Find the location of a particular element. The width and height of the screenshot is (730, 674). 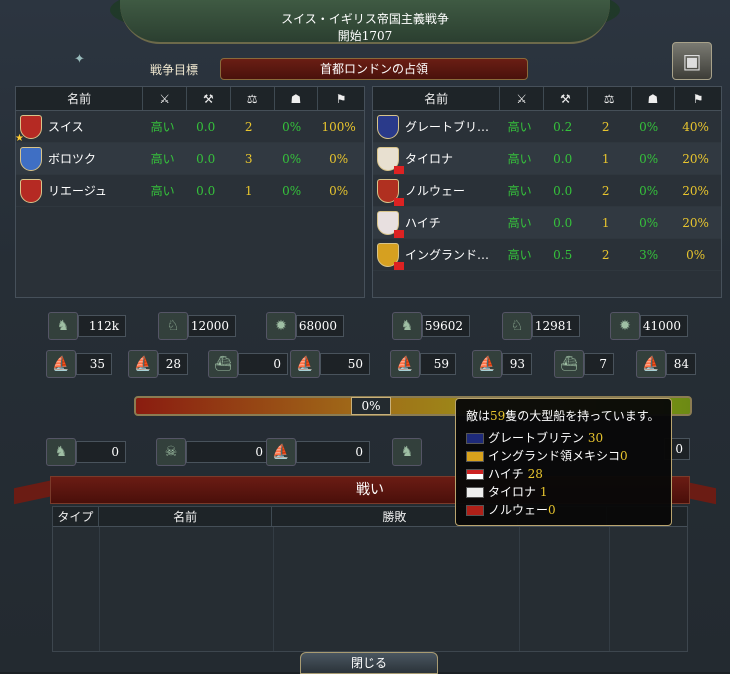

defender-infantry-value: 59602 is located at coordinates (446, 326).